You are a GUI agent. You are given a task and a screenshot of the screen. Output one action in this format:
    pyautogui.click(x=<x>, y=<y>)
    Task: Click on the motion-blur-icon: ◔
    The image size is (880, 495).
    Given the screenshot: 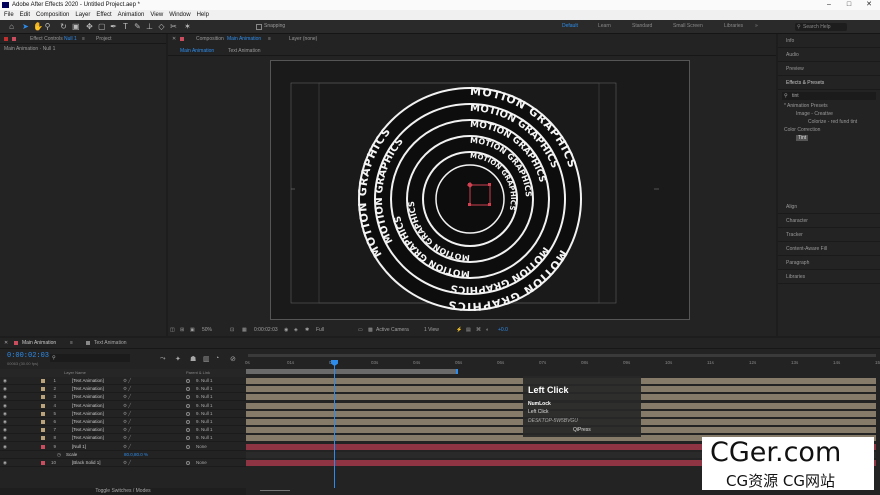 What is the action you would take?
    pyautogui.click(x=217, y=358)
    